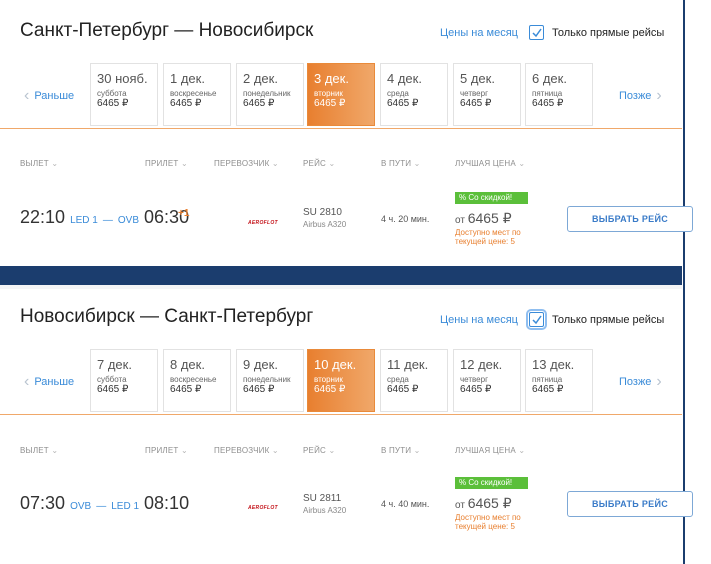  Describe the element at coordinates (125, 506) in the screenshot. I see `arrival-airport: LED 1` at that location.